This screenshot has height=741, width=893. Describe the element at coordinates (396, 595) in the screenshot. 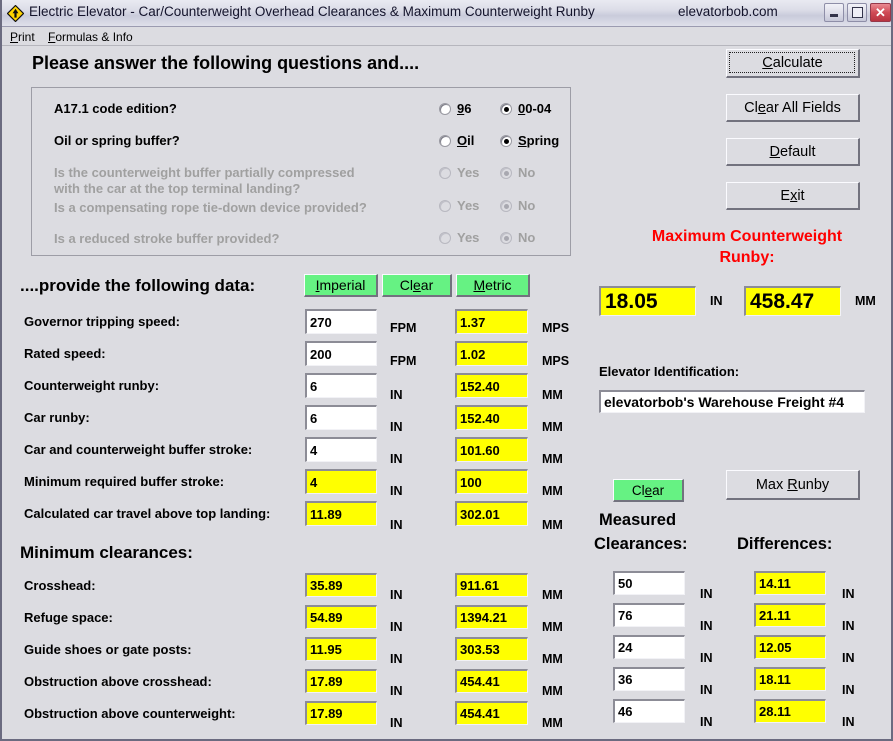

I see `clearance-unit-in-crosshead: IN` at that location.